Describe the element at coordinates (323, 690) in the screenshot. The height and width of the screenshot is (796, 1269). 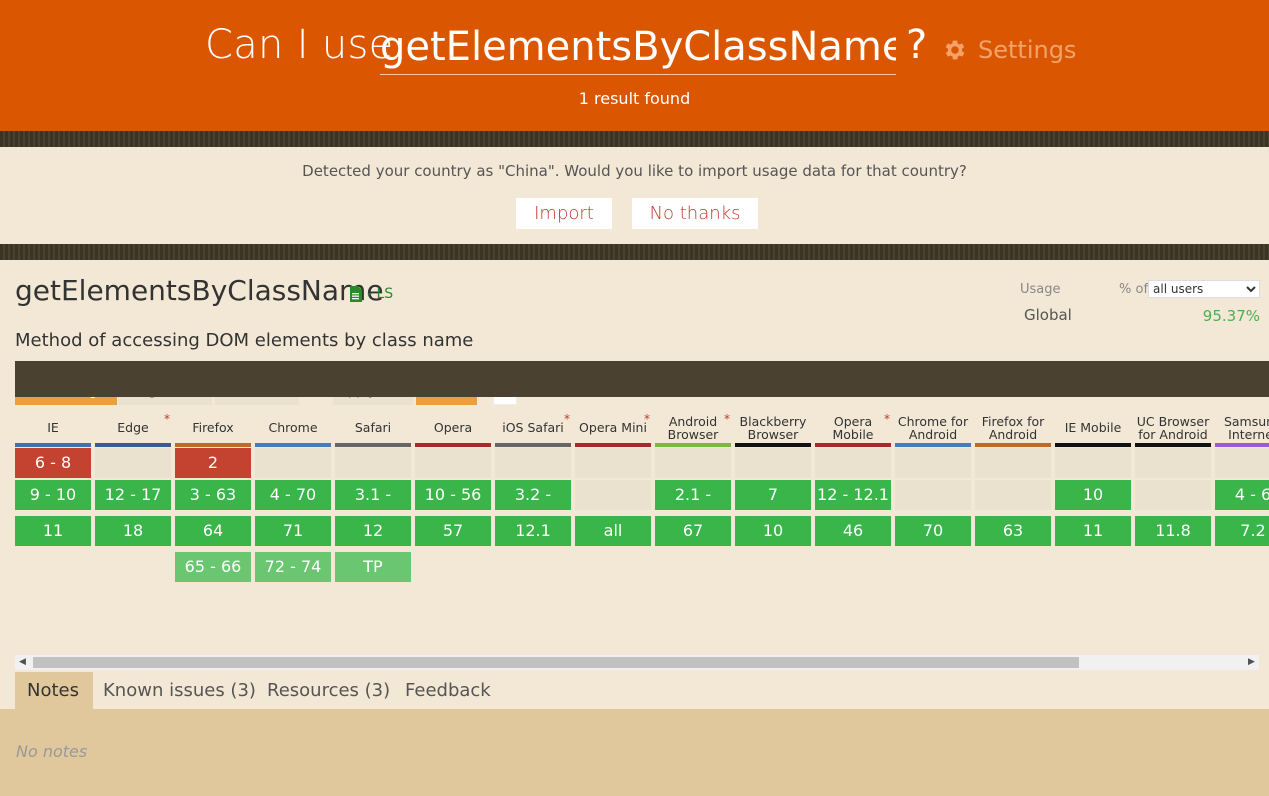
I see `tab-resources: Resources (3)` at that location.